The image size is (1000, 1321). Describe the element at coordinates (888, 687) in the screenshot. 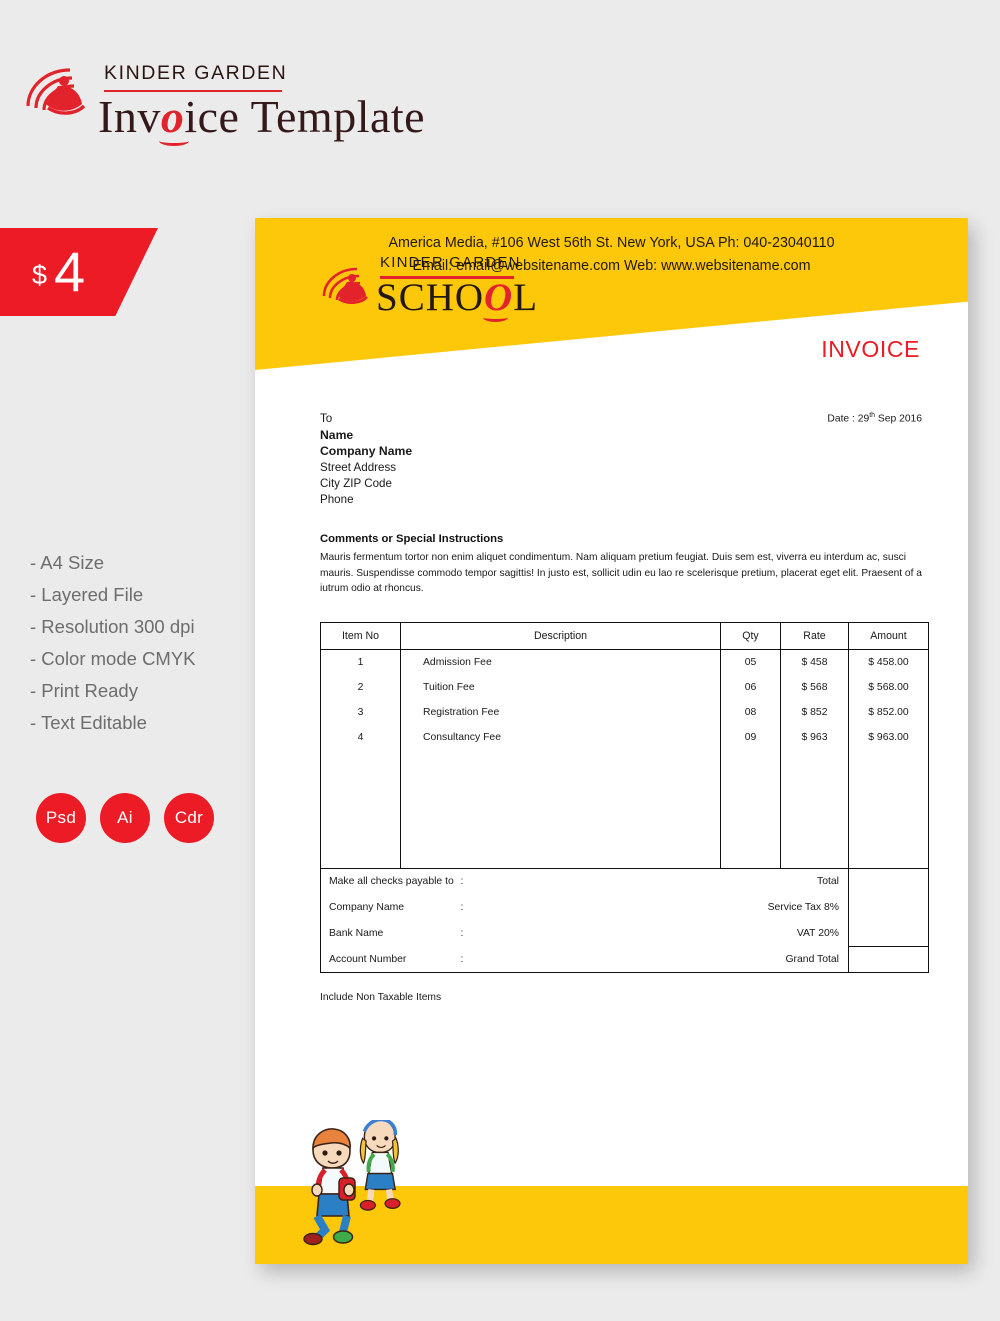

I see `cell-amount: $ 568.00` at that location.